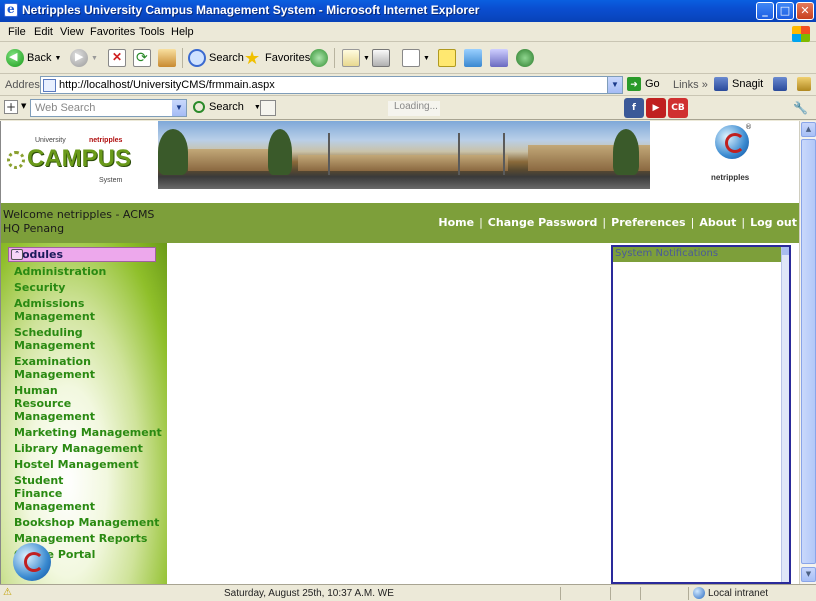  I want to click on history-button, so click(319, 58).